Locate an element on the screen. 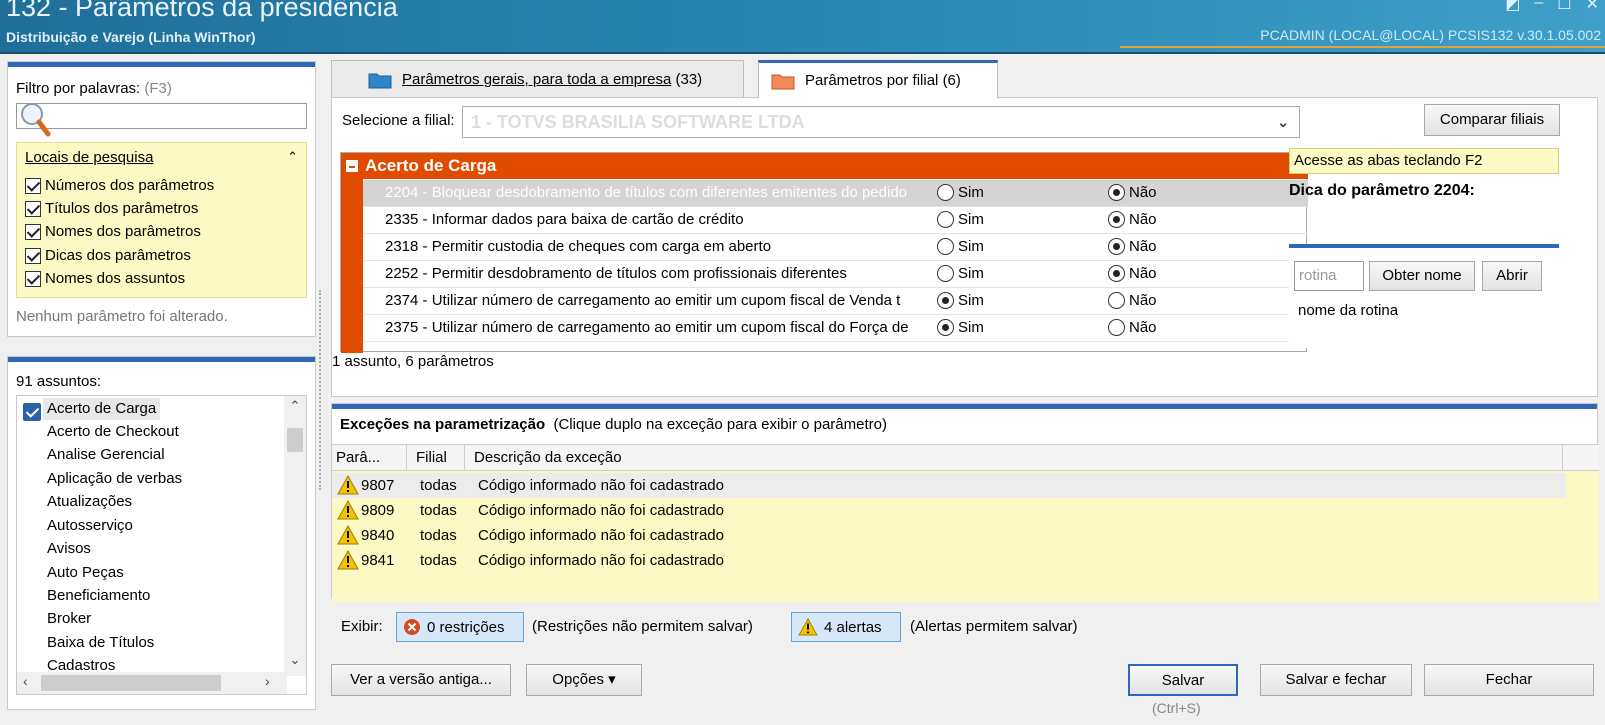  access-tip: Acesse as abas teclando F2 is located at coordinates (1424, 161).